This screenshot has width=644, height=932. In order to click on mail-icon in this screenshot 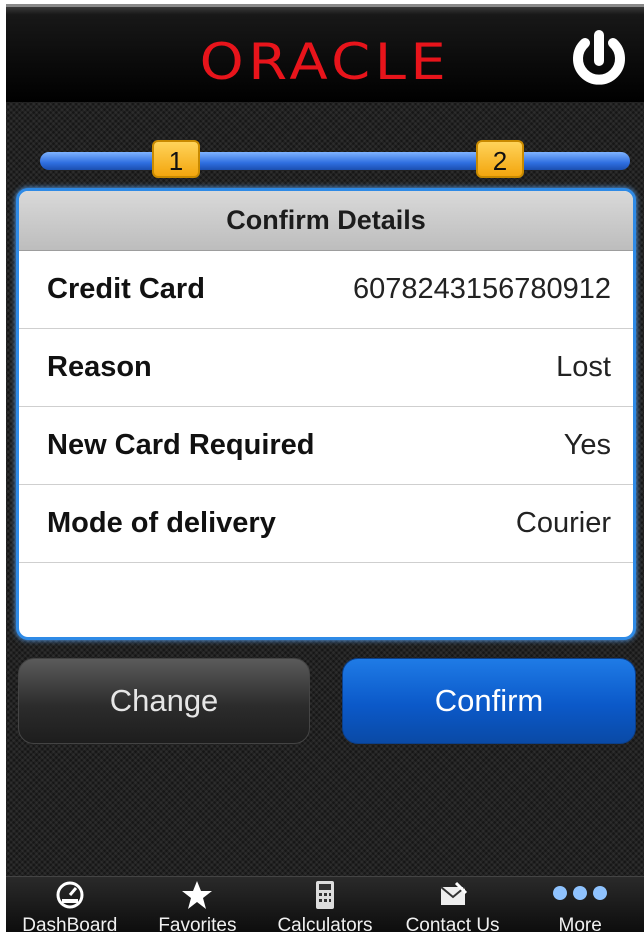, I will do `click(453, 893)`.